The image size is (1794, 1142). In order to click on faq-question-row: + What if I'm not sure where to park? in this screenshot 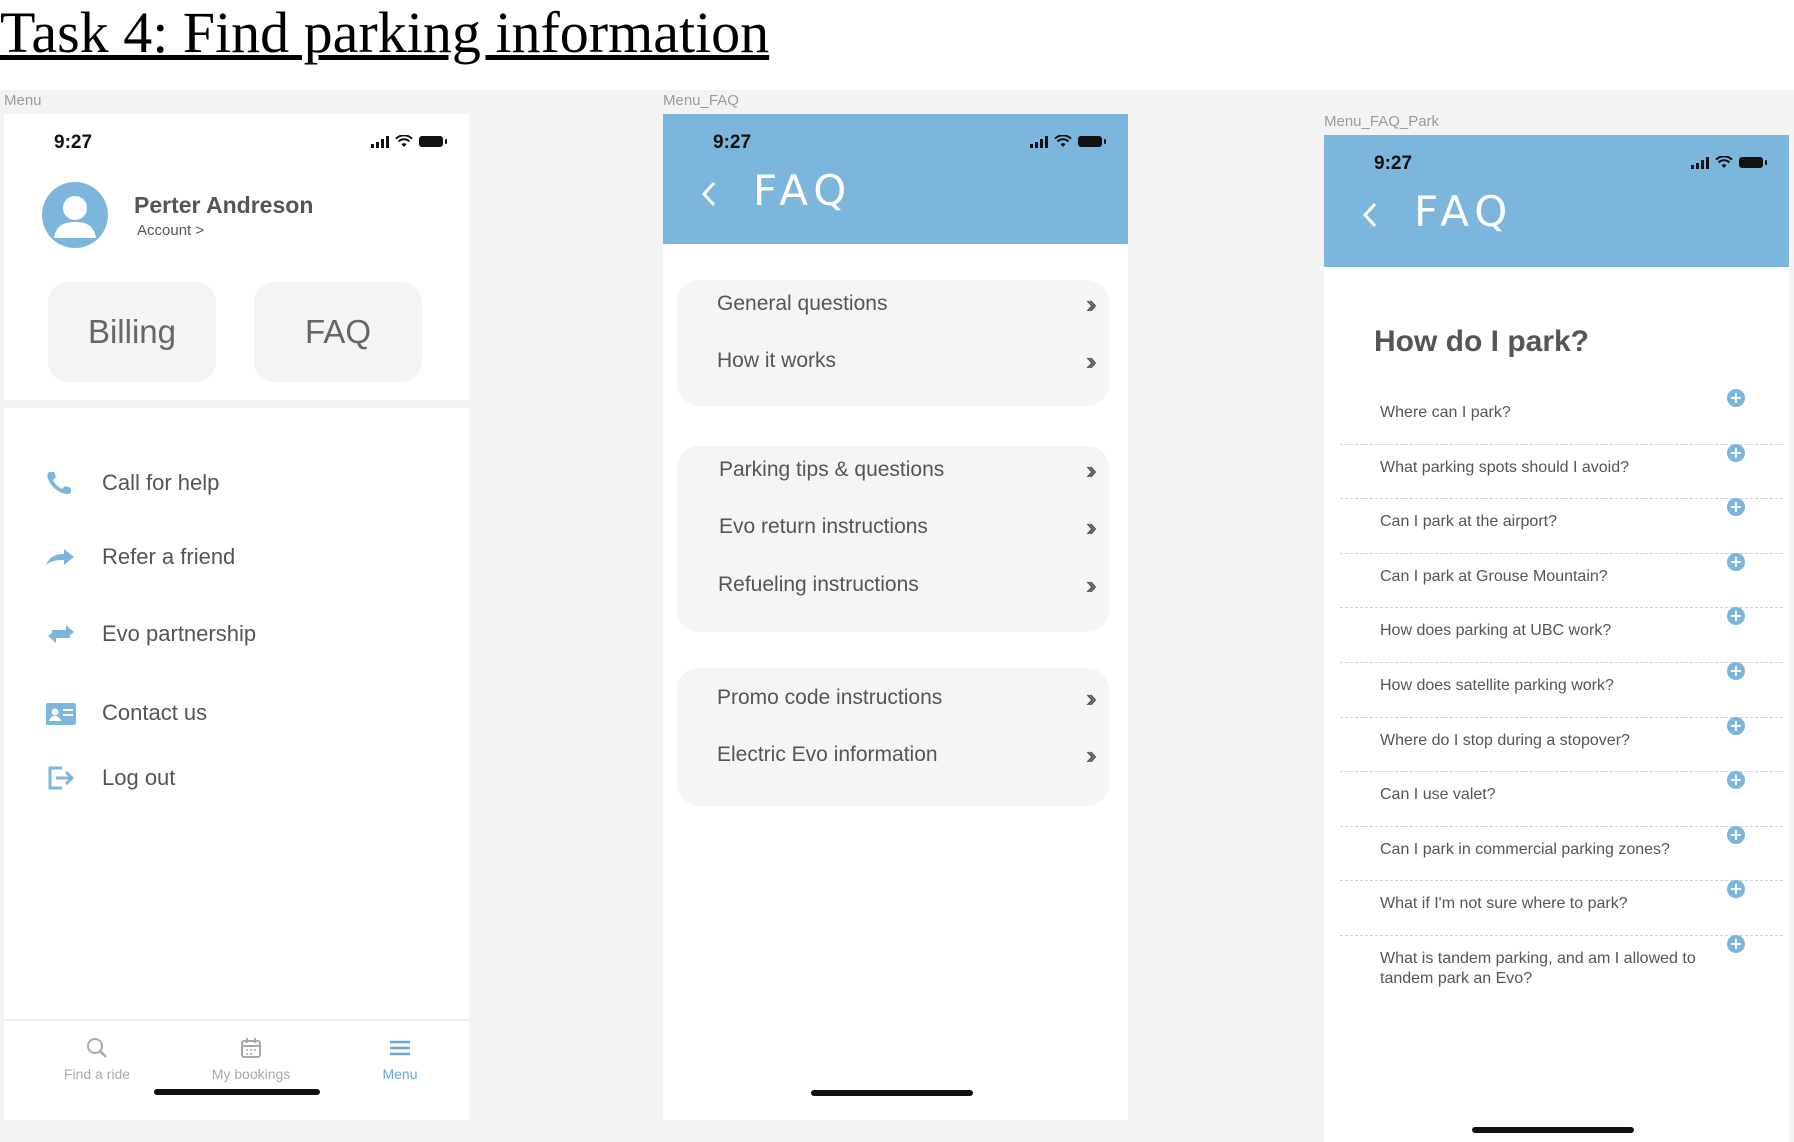, I will do `click(1561, 908)`.